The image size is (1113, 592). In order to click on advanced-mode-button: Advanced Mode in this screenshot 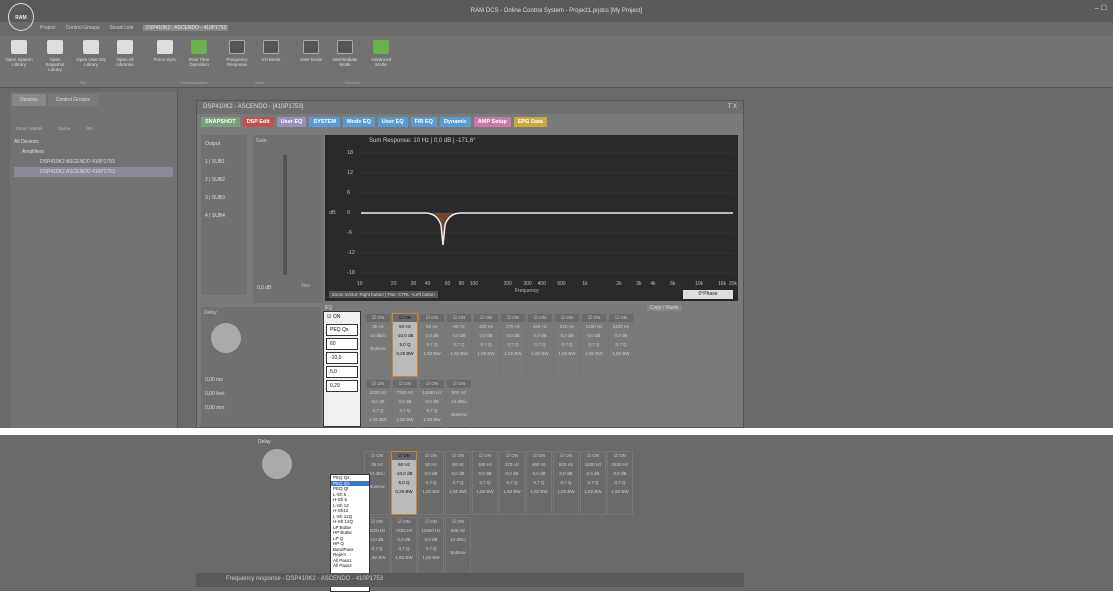, I will do `click(381, 53)`.